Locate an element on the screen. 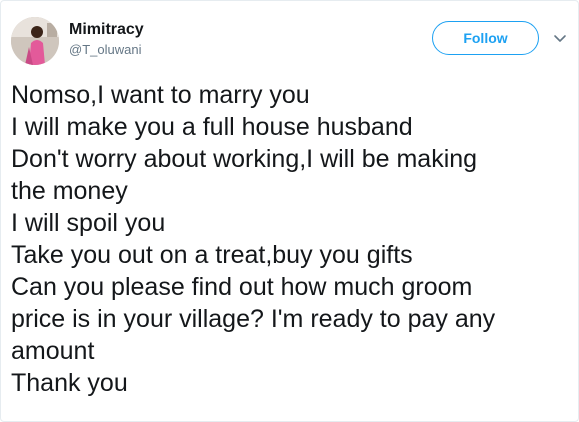 The image size is (579, 422). tweet-line: Thank you is located at coordinates (69, 383).